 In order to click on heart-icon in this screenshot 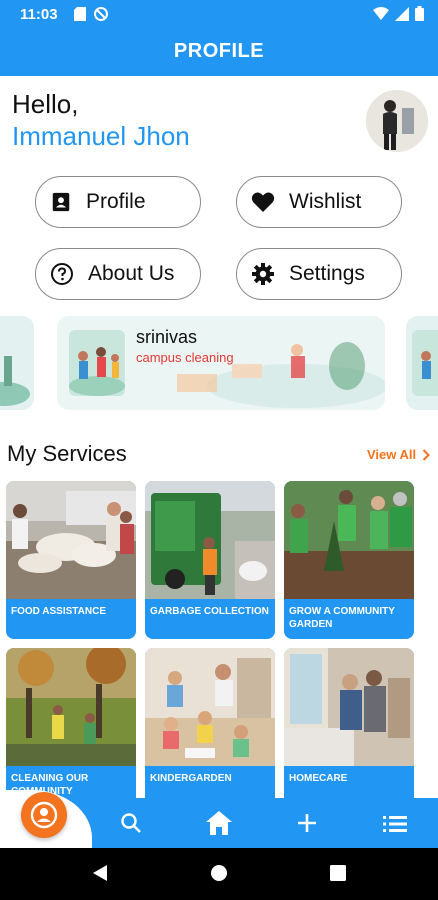, I will do `click(263, 202)`.